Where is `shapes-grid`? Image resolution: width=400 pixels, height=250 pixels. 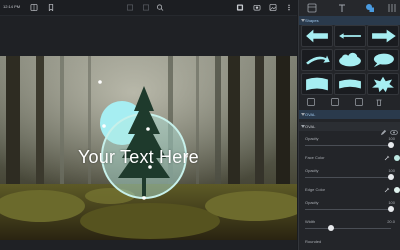
shapes-grid is located at coordinates (350, 59).